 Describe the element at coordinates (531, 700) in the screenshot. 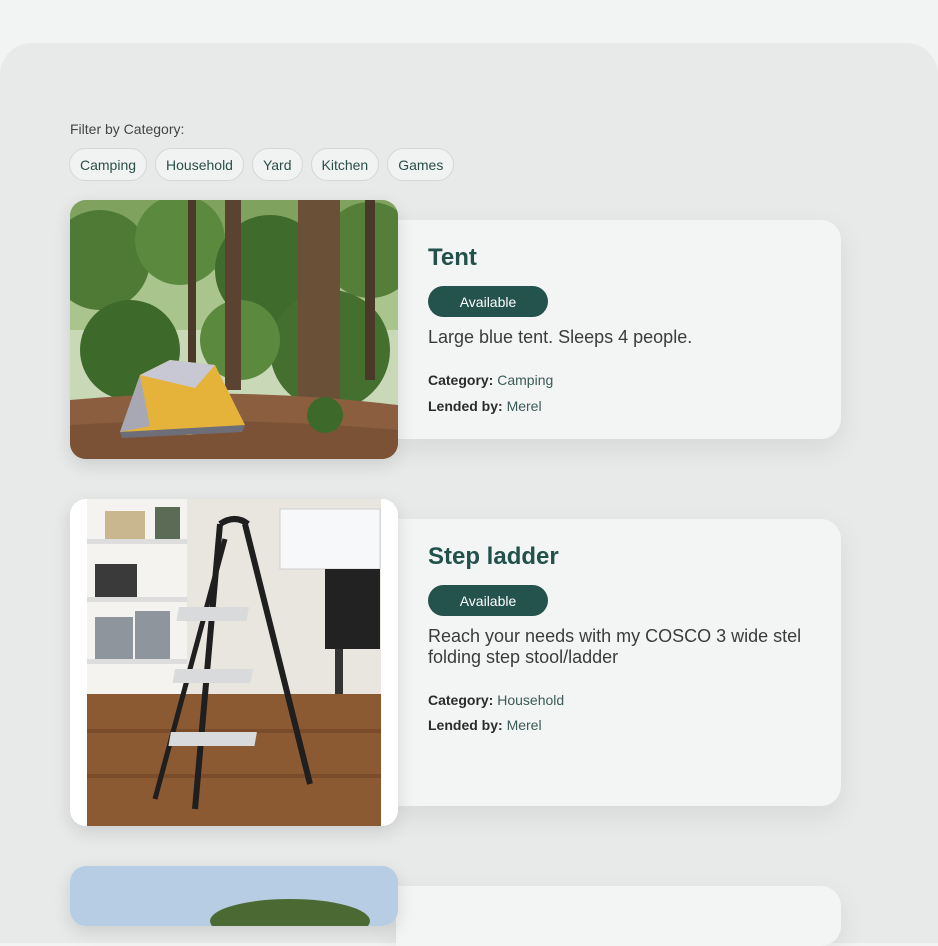

I see `category-value: Household` at that location.